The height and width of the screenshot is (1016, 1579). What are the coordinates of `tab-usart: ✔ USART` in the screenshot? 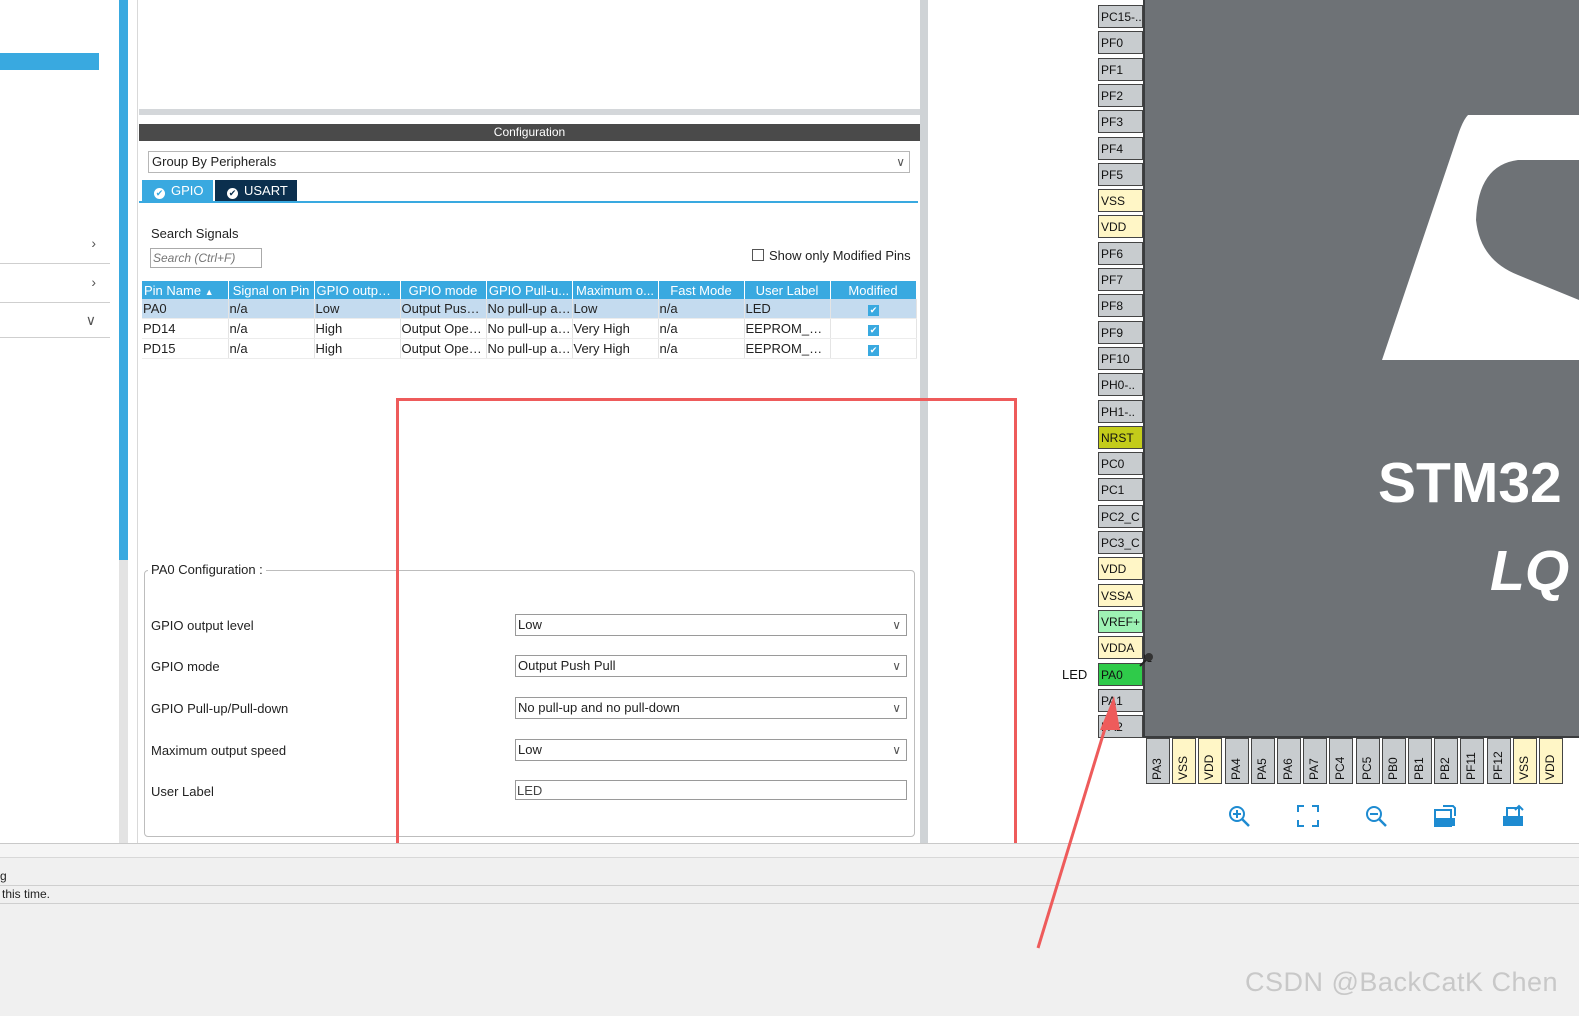 It's located at (256, 190).